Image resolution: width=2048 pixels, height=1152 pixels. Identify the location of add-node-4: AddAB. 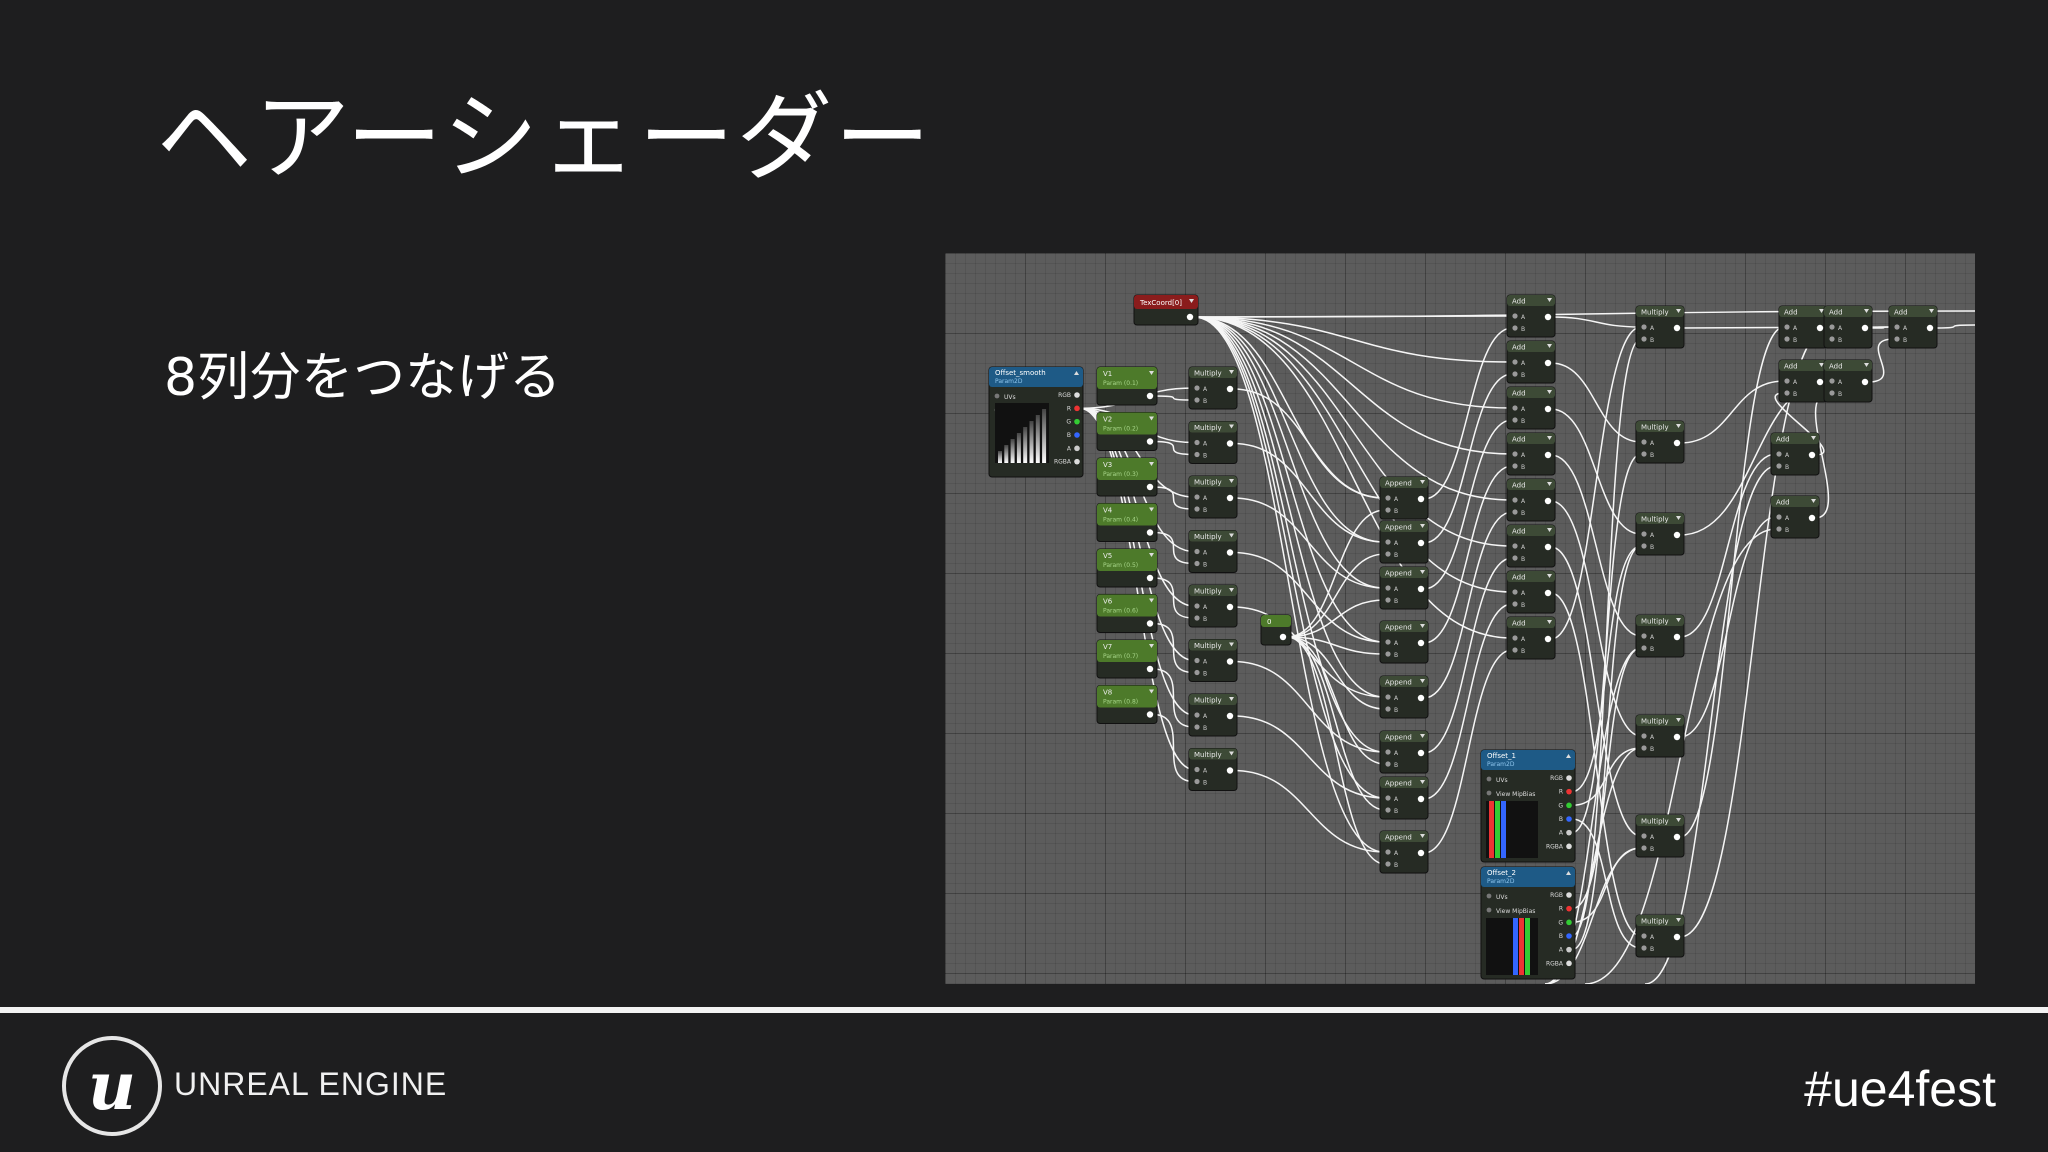
(1531, 454).